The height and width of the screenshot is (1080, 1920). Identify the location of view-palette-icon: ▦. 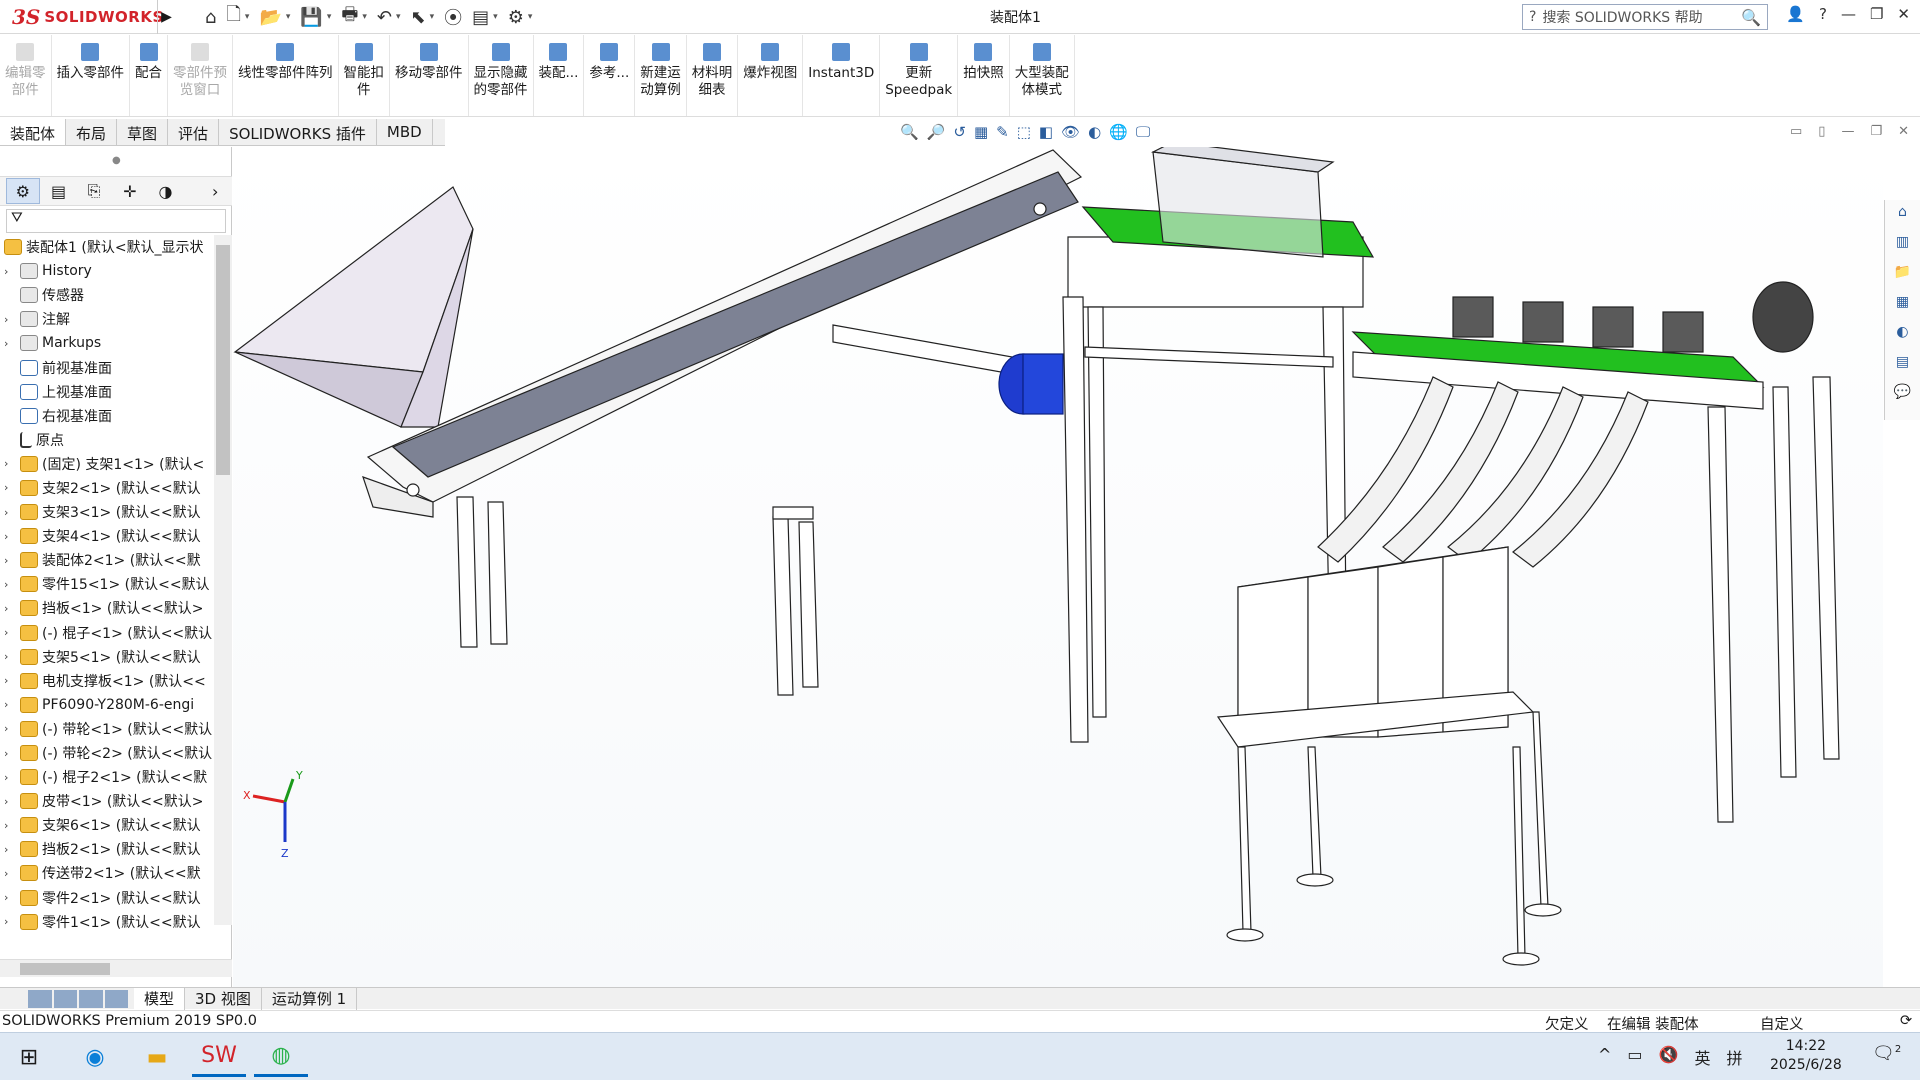
(1903, 302).